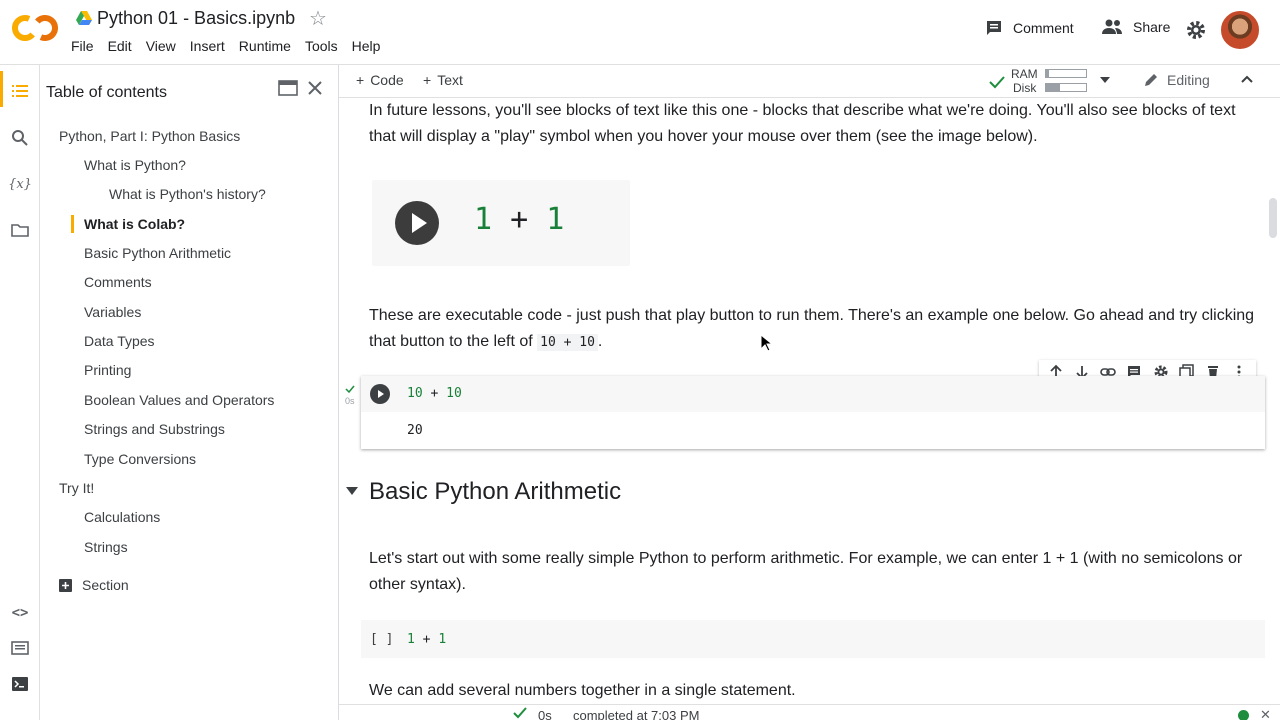  I want to click on demo-code-a: 1, so click(483, 219).